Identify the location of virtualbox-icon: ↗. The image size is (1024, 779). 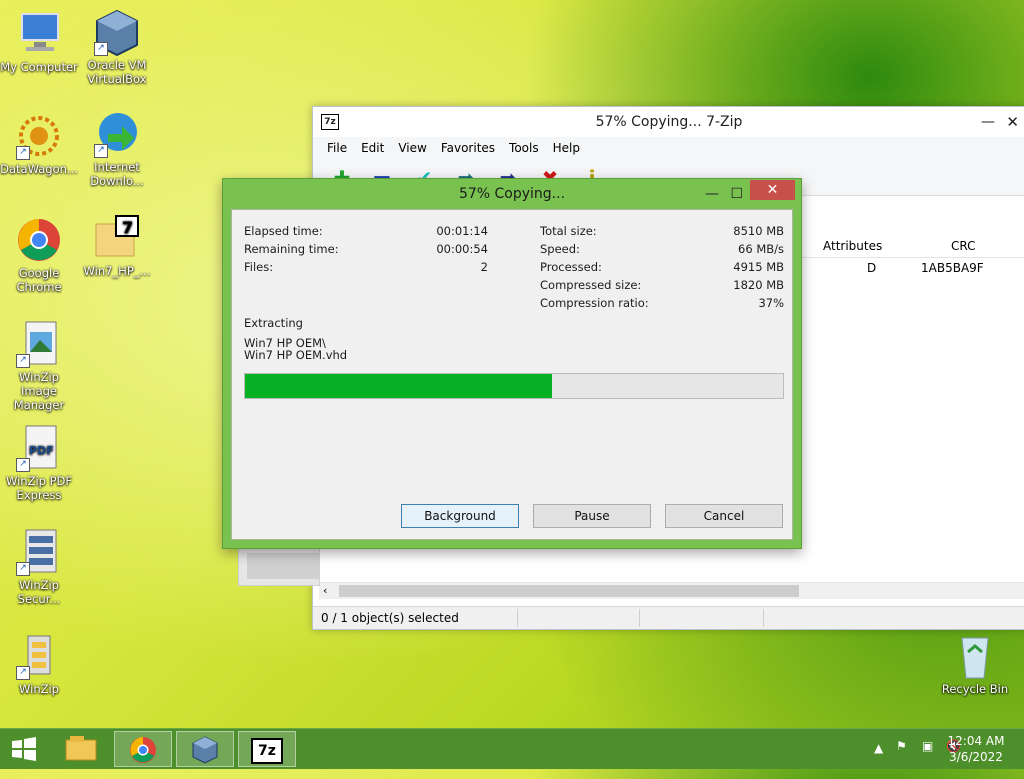
(117, 32).